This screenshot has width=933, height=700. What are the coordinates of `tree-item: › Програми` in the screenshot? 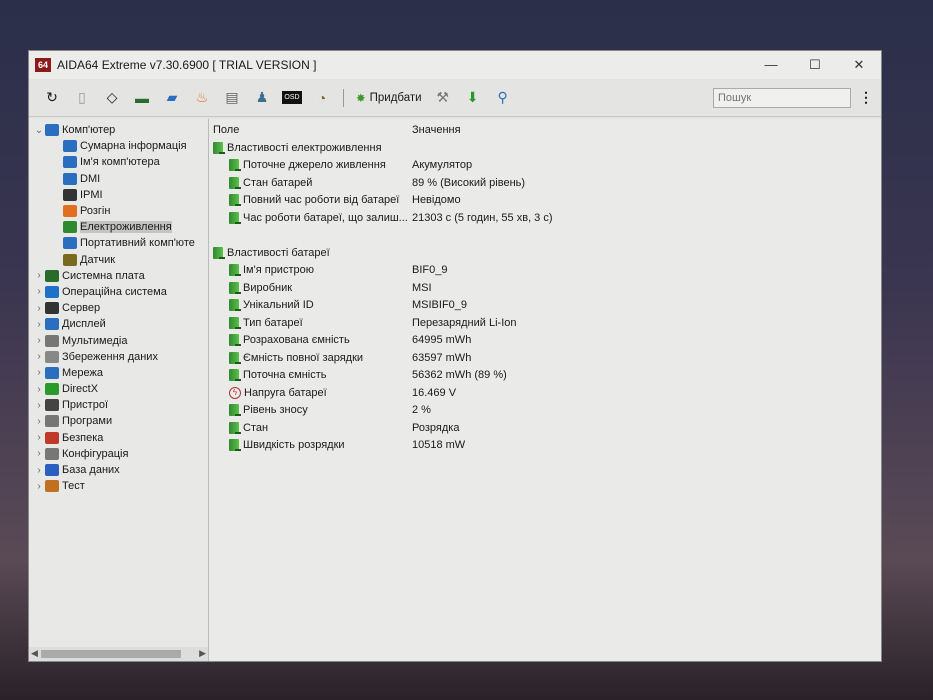 It's located at (118, 421).